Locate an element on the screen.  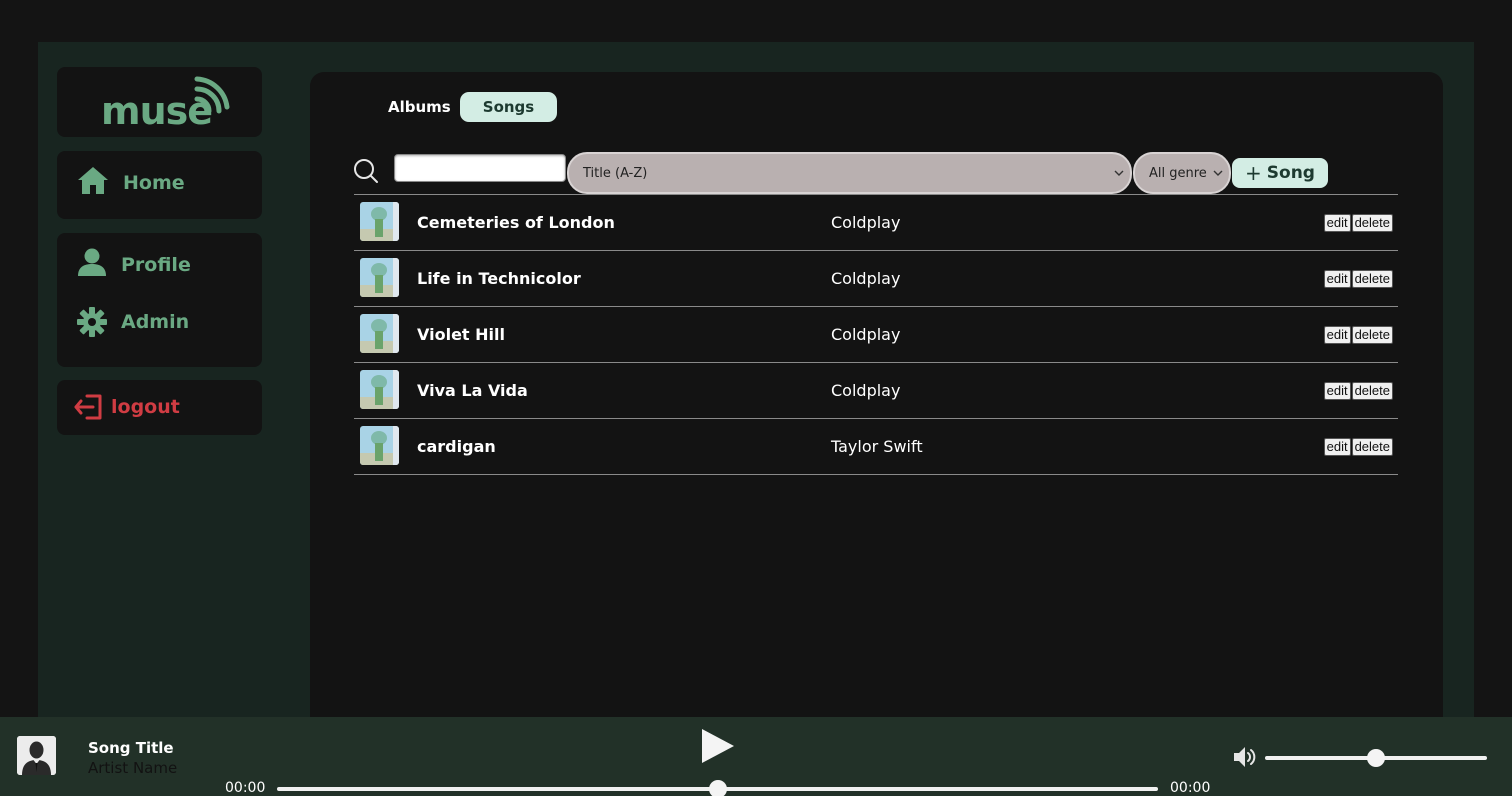
logout-button: logout is located at coordinates (126, 407).